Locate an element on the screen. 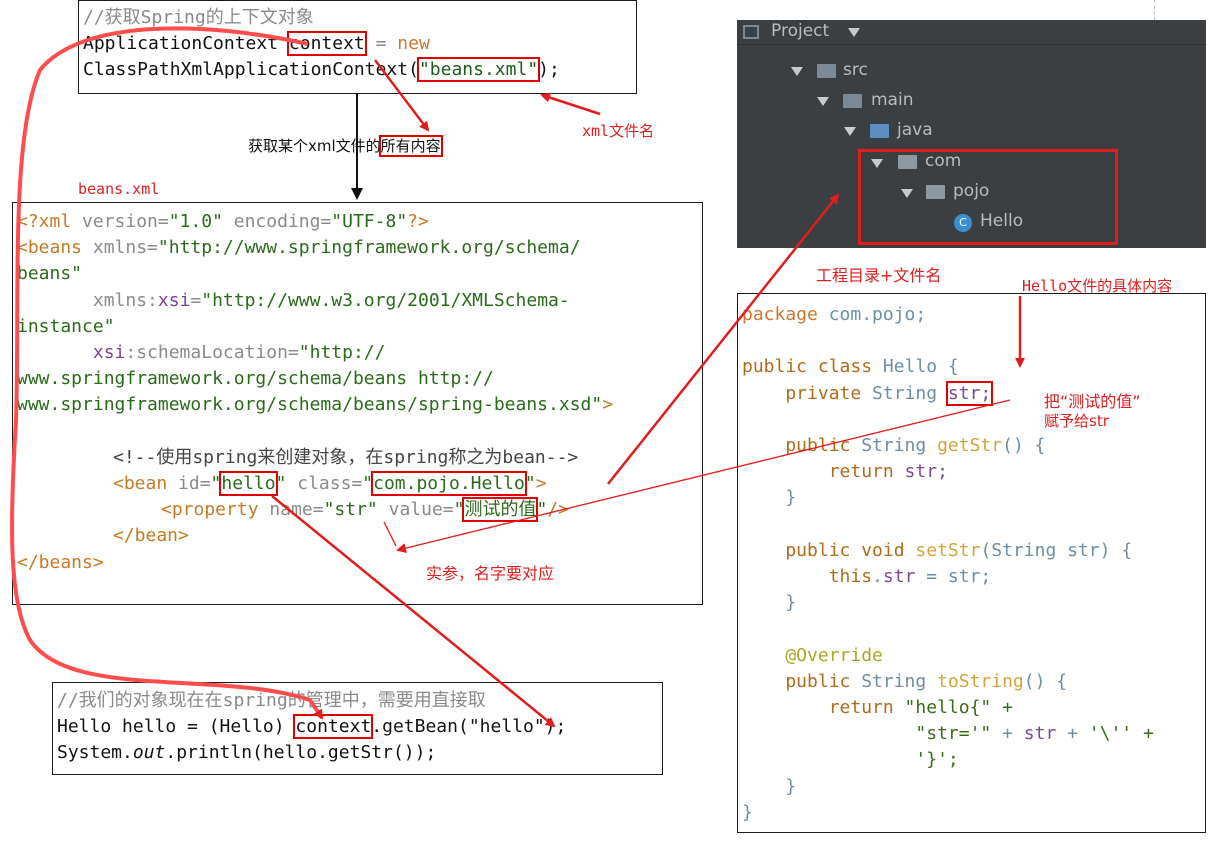 This screenshot has height=842, width=1220. str-to-param-arrow is located at coordinates (703, 476).